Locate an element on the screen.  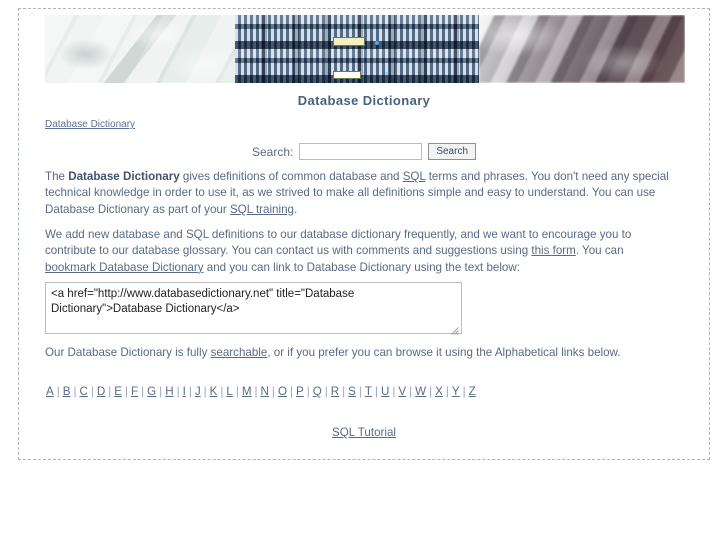
alphabet-link-m: M is located at coordinates (247, 391).